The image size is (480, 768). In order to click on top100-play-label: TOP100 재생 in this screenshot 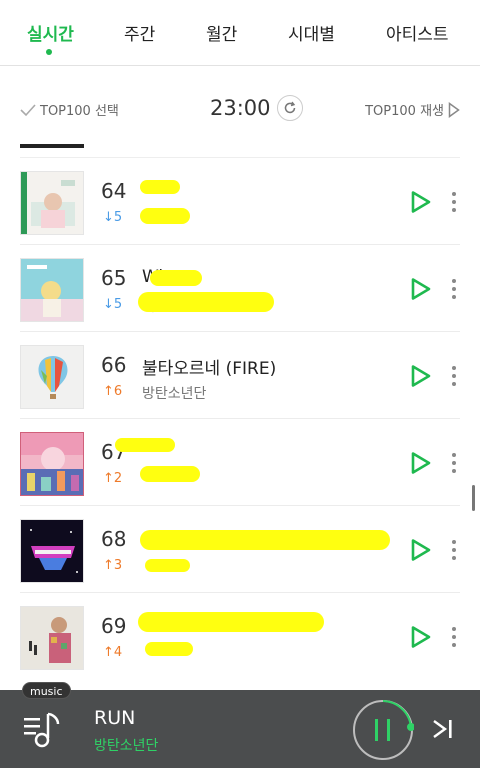, I will do `click(404, 111)`.